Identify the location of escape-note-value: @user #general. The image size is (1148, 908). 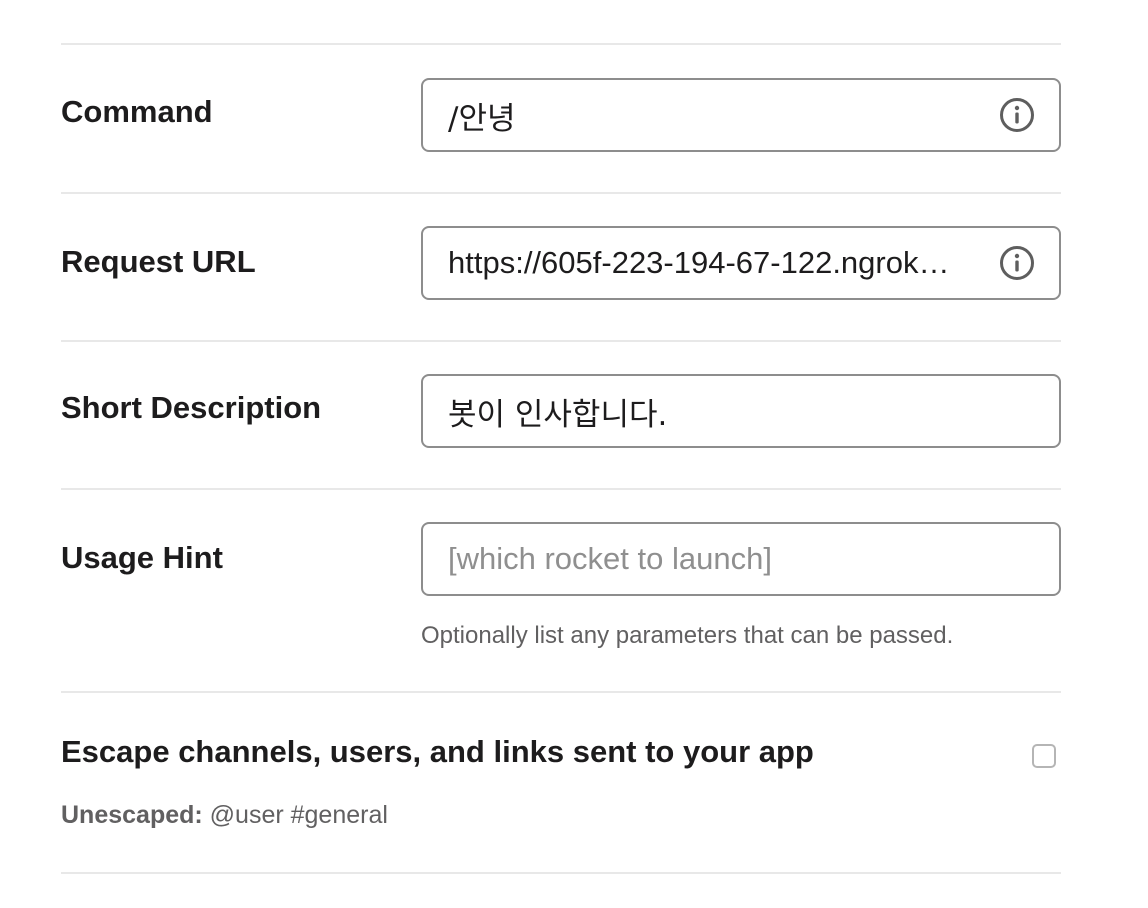
(298, 815).